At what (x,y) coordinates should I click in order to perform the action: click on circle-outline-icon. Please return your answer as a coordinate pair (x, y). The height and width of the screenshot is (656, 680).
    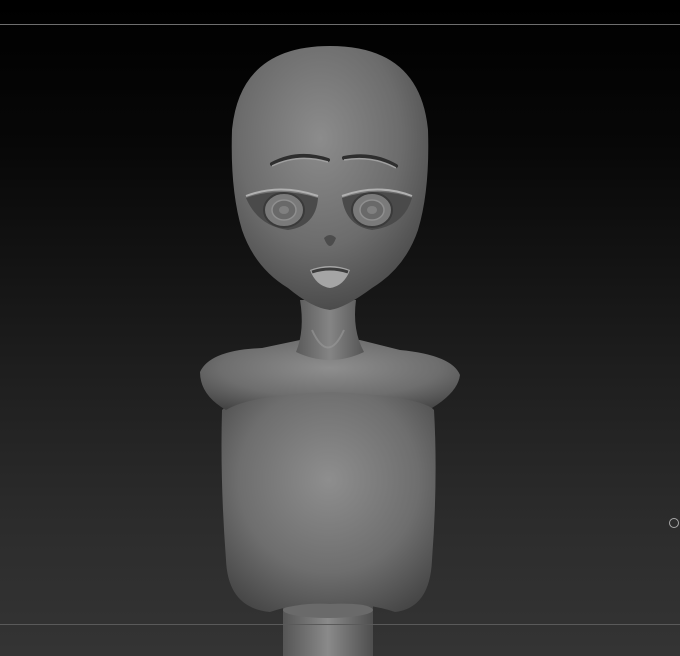
    Looking at the image, I should click on (674, 523).